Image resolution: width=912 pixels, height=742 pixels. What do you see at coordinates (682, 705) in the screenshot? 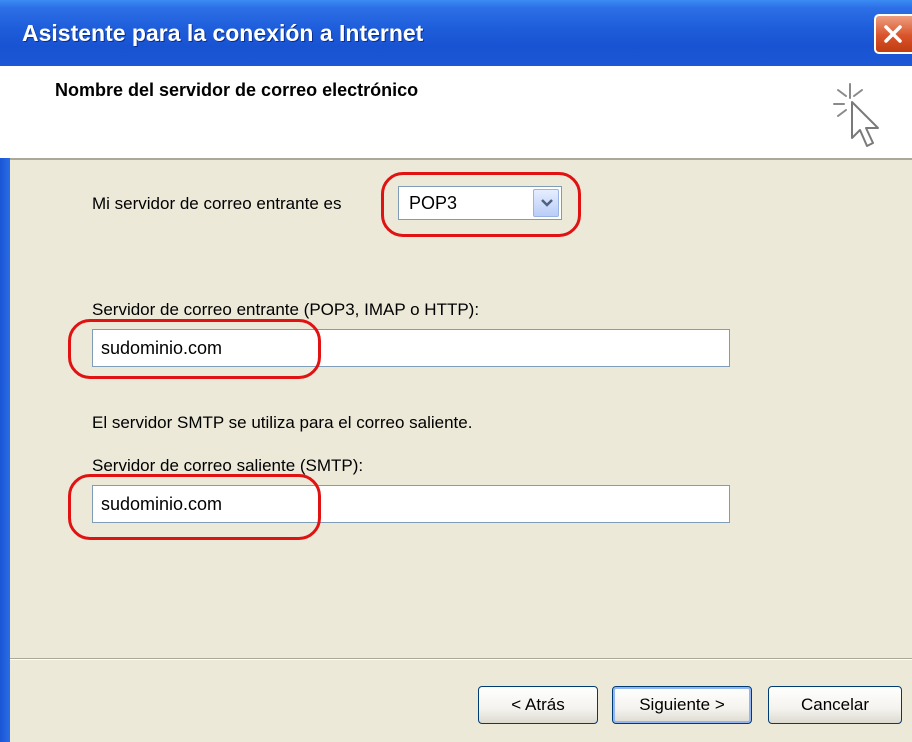
I see `next-button: Siguiente >` at bounding box center [682, 705].